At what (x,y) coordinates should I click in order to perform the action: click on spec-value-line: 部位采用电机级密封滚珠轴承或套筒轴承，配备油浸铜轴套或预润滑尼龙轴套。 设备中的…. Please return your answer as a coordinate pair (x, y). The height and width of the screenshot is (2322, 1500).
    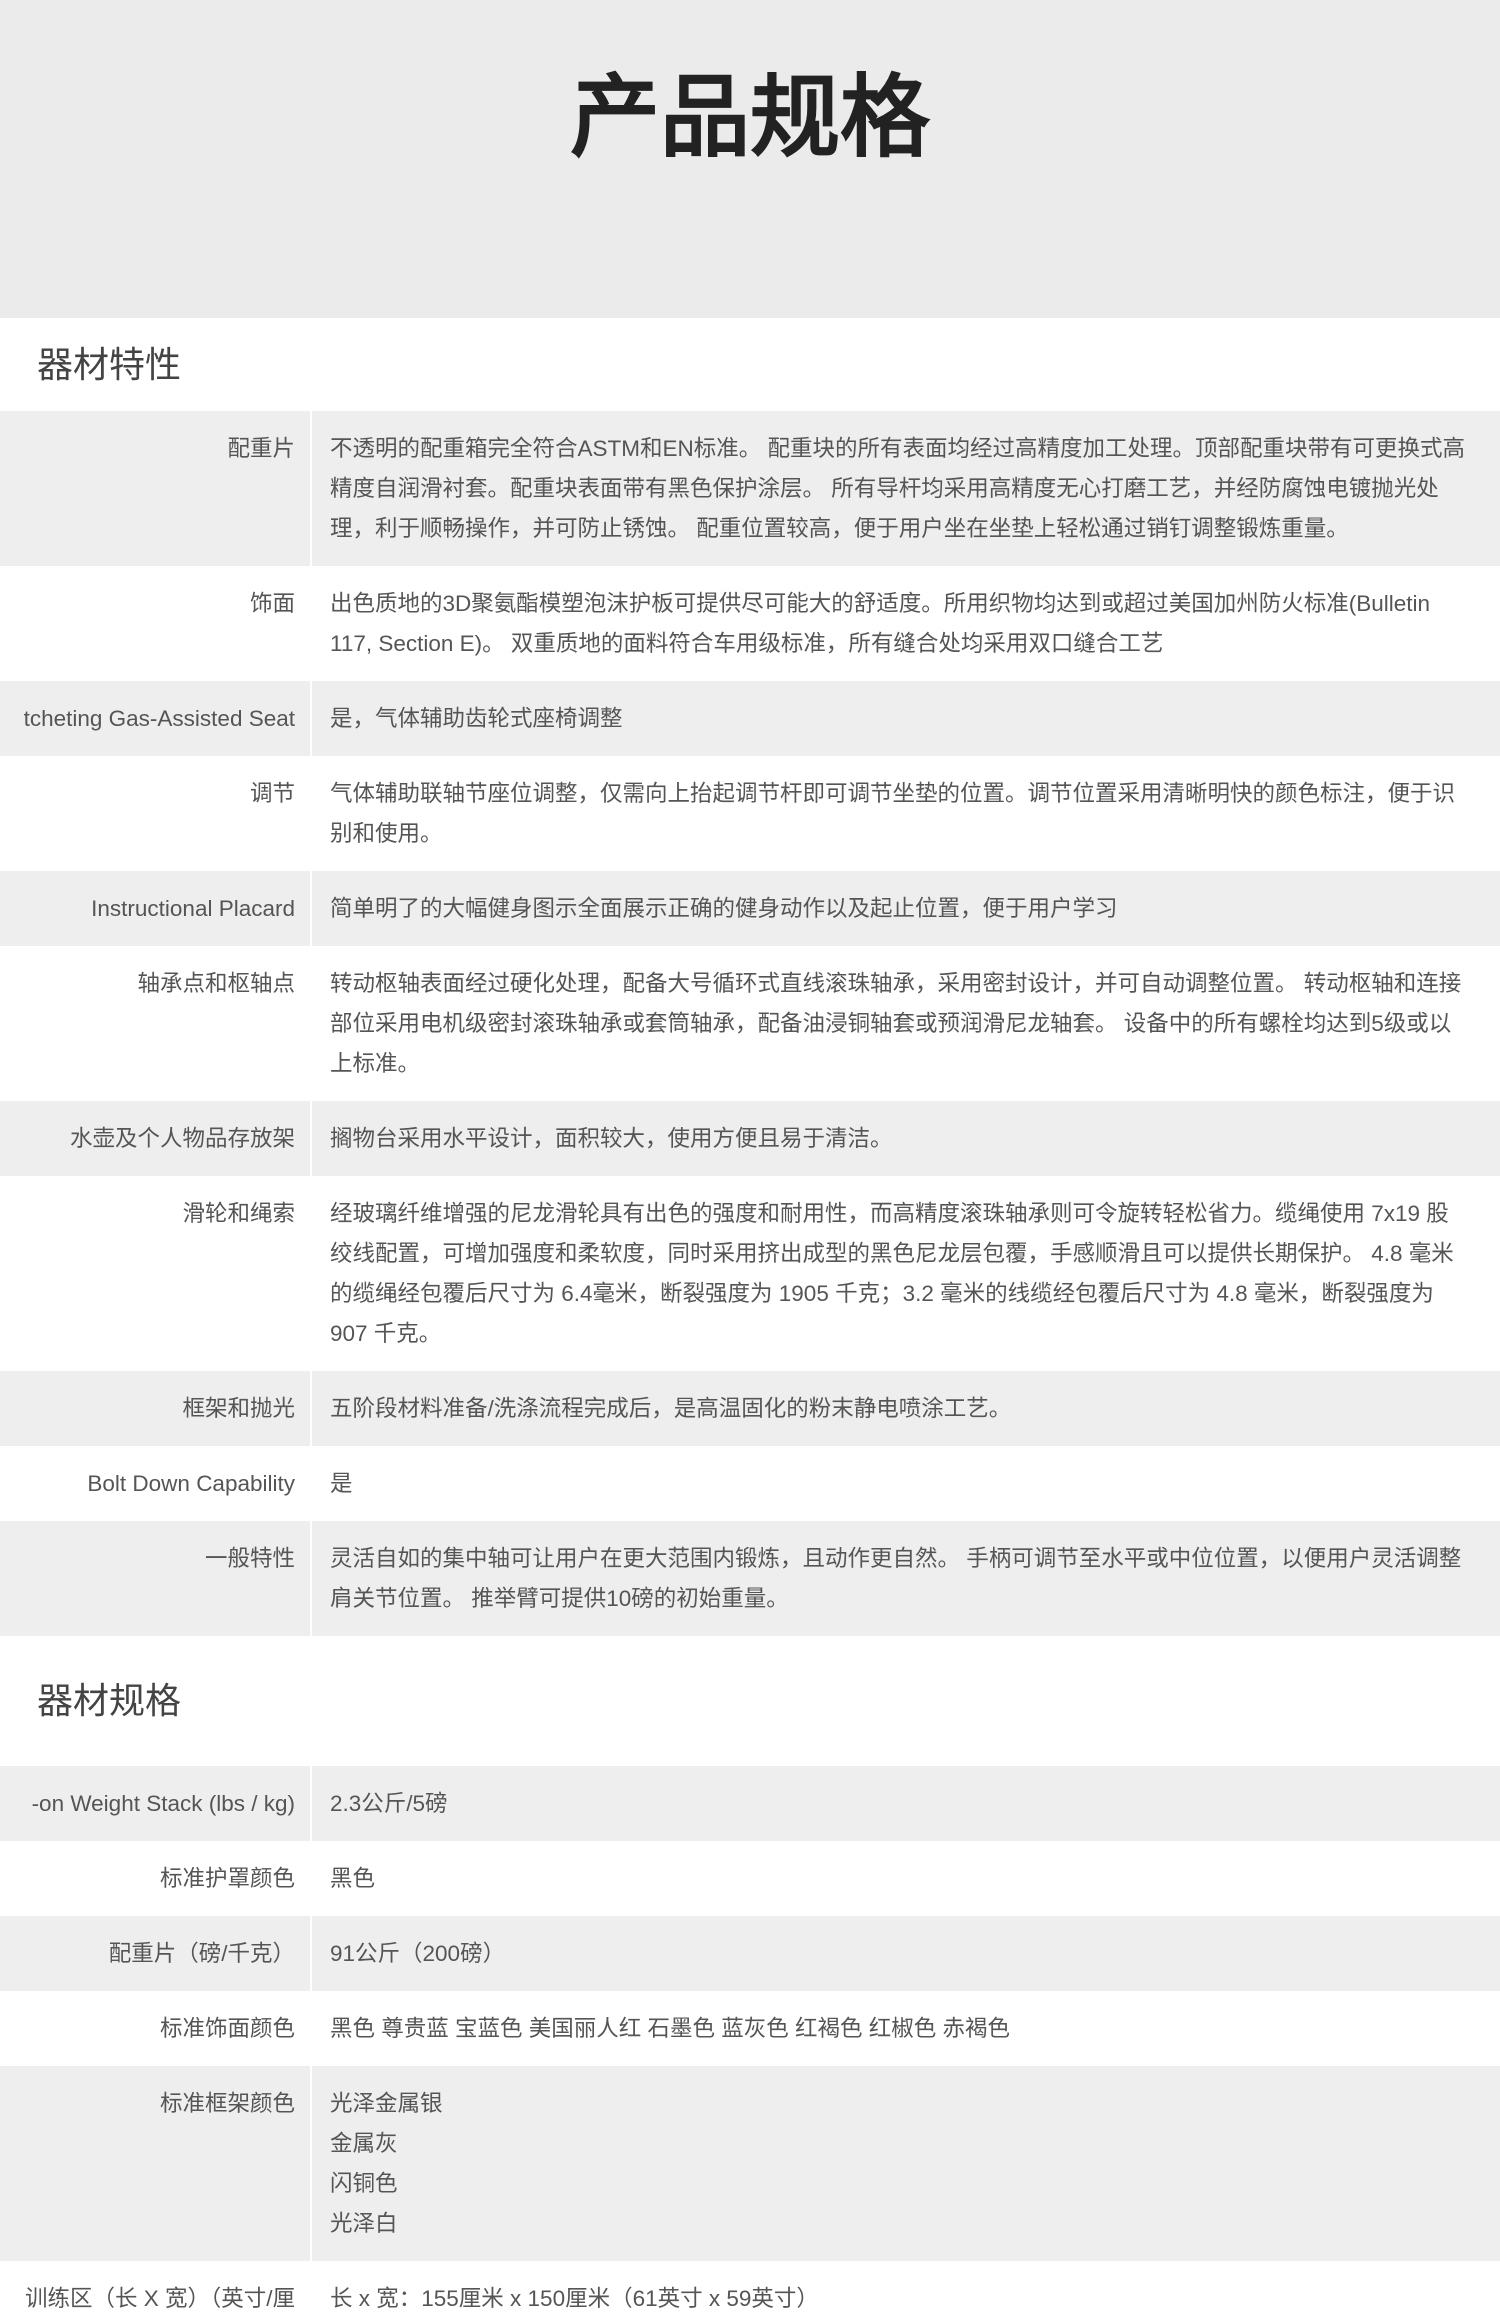
    Looking at the image, I should click on (891, 1023).